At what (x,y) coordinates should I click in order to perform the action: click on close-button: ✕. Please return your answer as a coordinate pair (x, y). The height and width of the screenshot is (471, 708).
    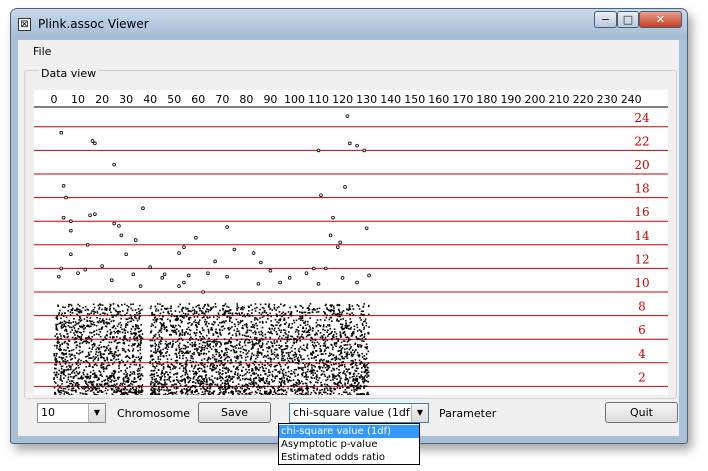
    Looking at the image, I should click on (660, 19).